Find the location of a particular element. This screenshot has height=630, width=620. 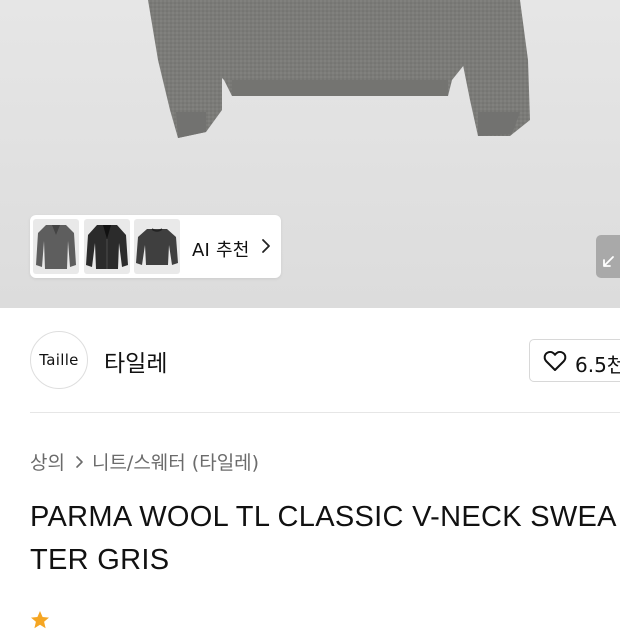

brand-logo: Taille is located at coordinates (59, 360).